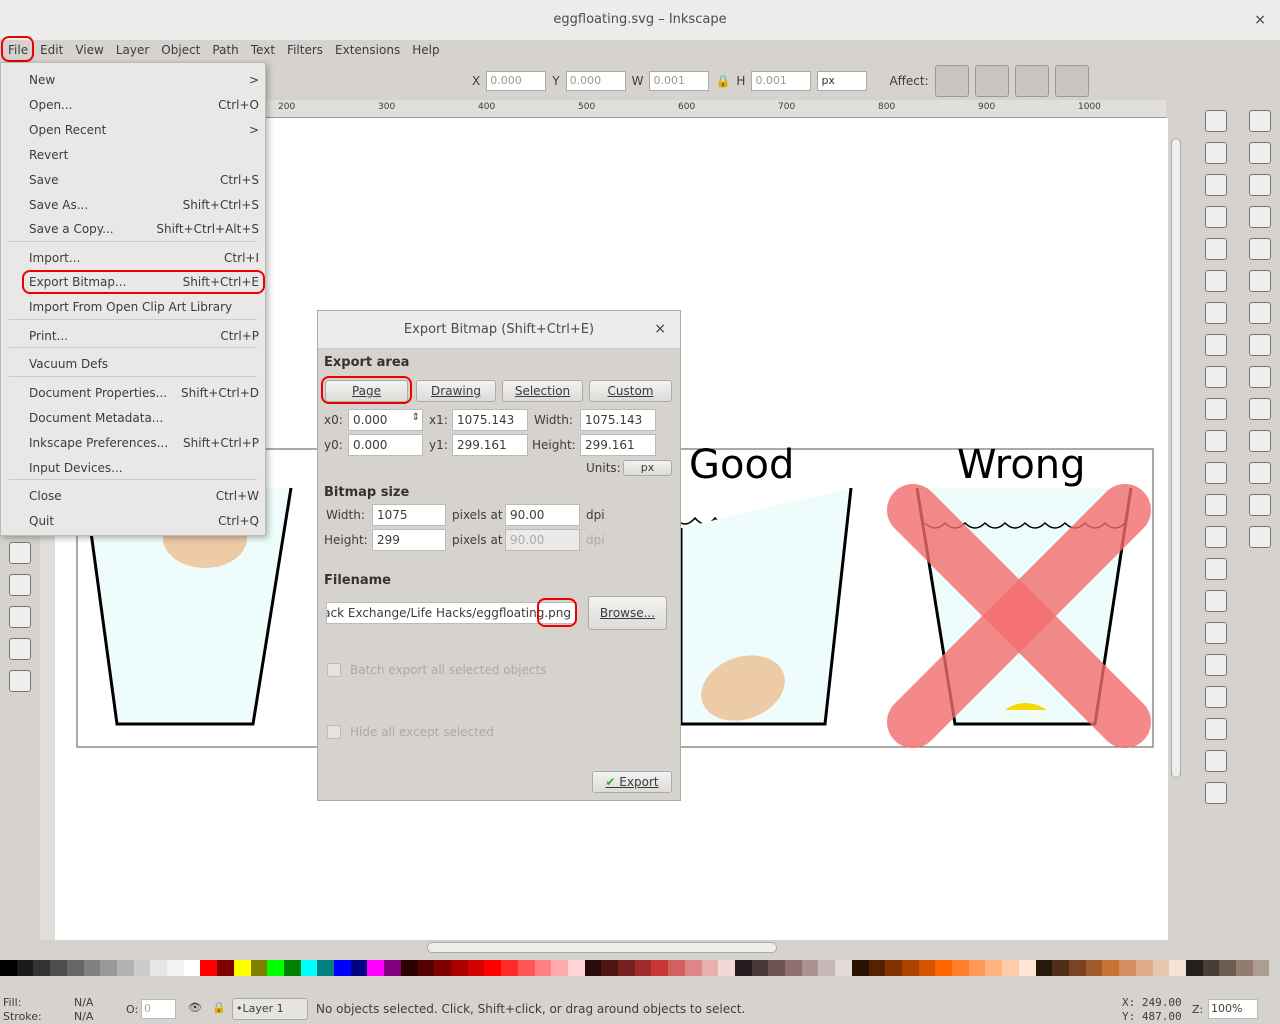 This screenshot has width=1280, height=1024. What do you see at coordinates (1216, 697) in the screenshot?
I see `ungroup-icon` at bounding box center [1216, 697].